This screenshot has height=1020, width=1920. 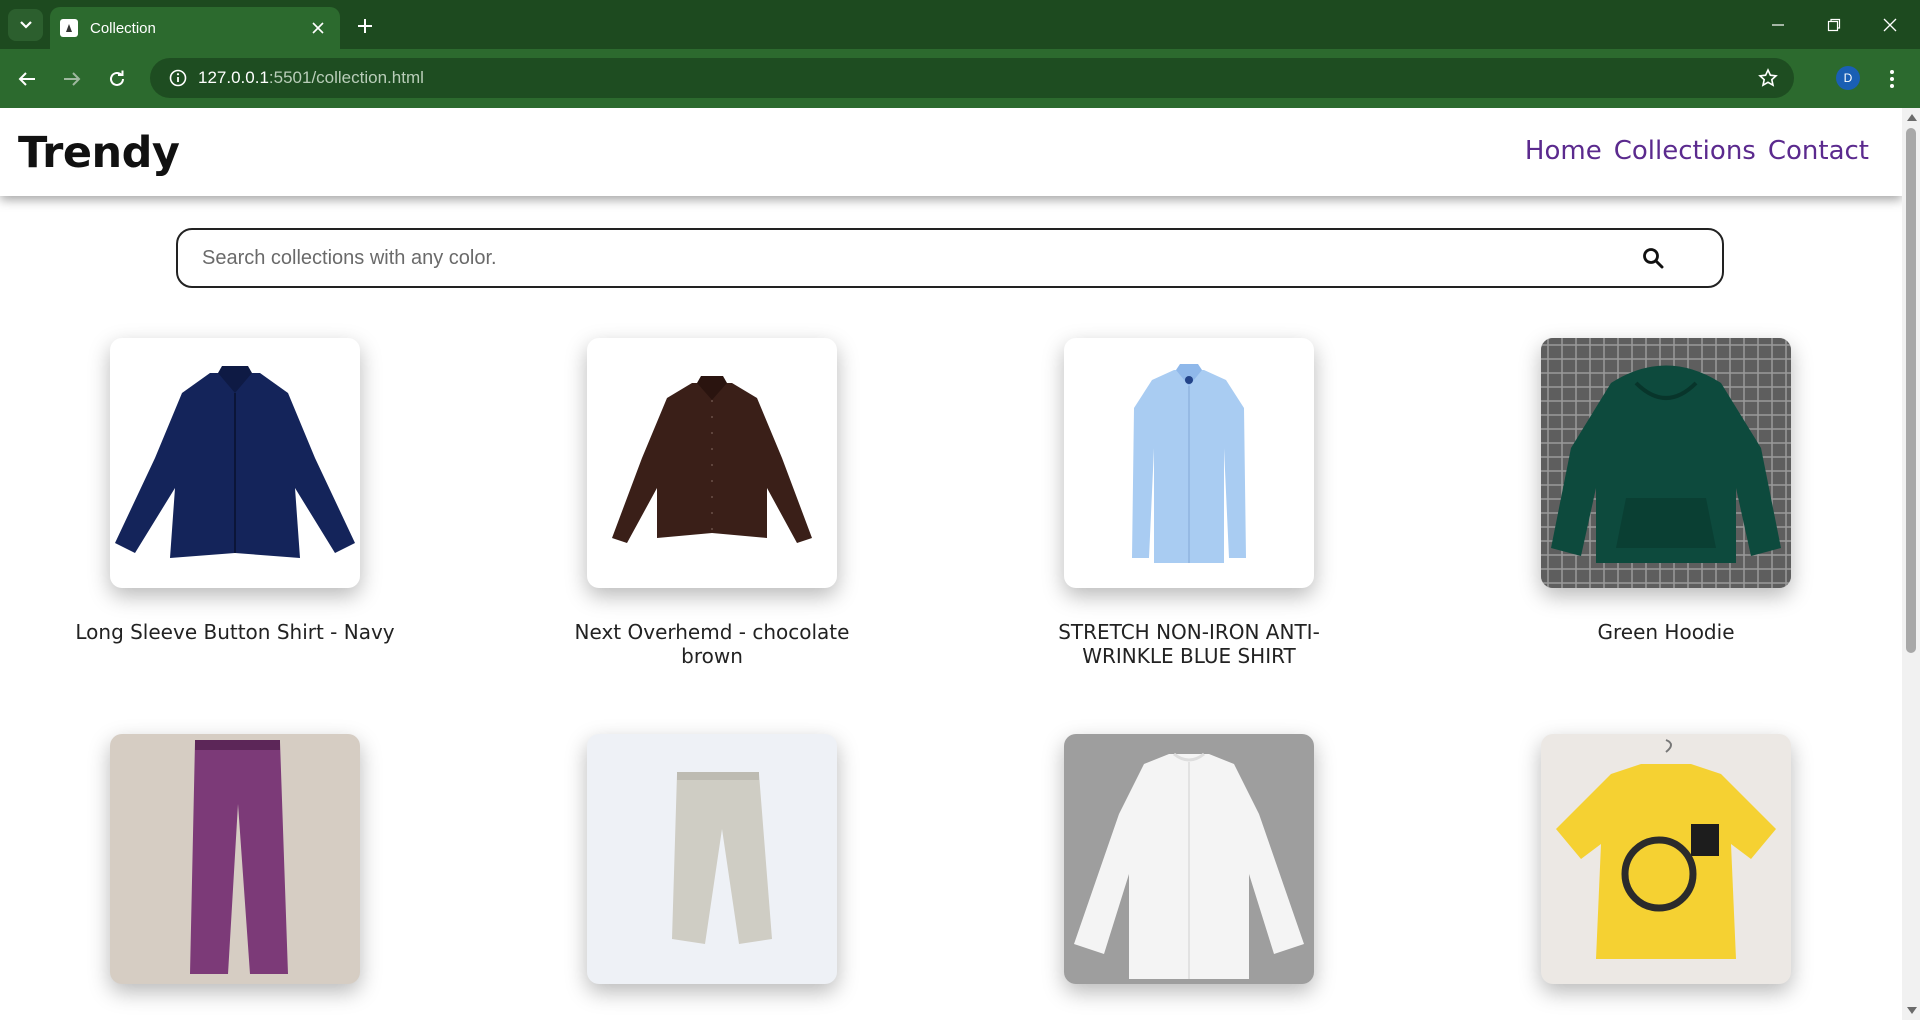 What do you see at coordinates (235, 632) in the screenshot?
I see `product-name: Long Sleeve Button Shirt - Navy` at bounding box center [235, 632].